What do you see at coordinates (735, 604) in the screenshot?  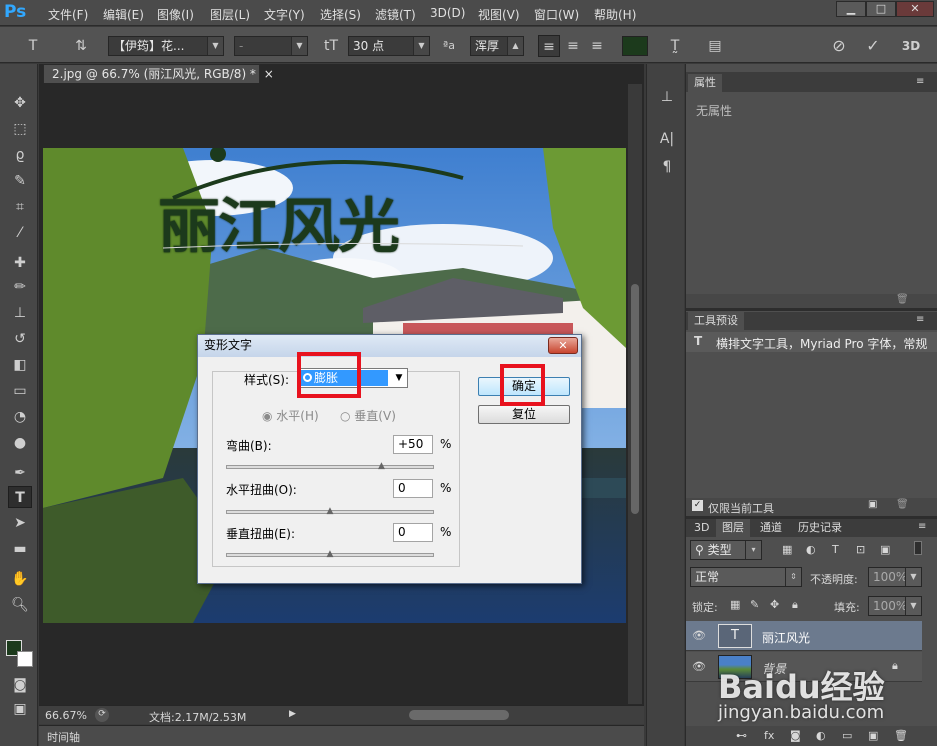 I see `lock-transparency-icon: ▦` at bounding box center [735, 604].